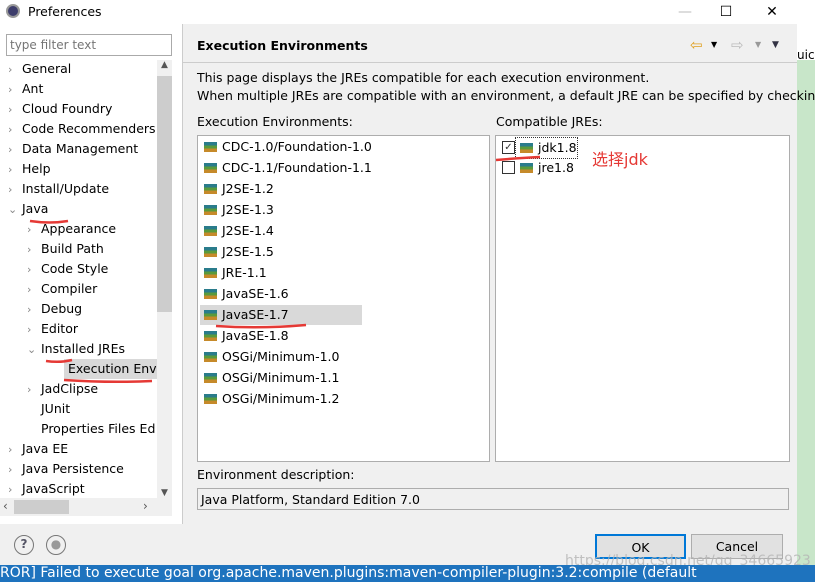 The image size is (815, 582). I want to click on tree-item-label: Help, so click(36, 168).